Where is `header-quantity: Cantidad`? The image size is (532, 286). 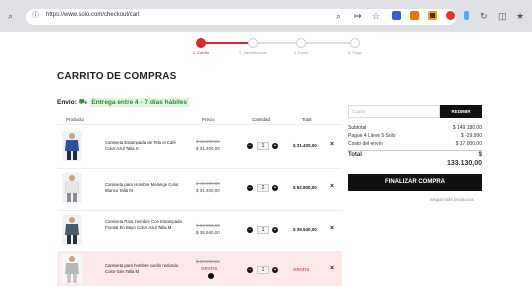
header-quantity: Cantidad is located at coordinates (261, 119).